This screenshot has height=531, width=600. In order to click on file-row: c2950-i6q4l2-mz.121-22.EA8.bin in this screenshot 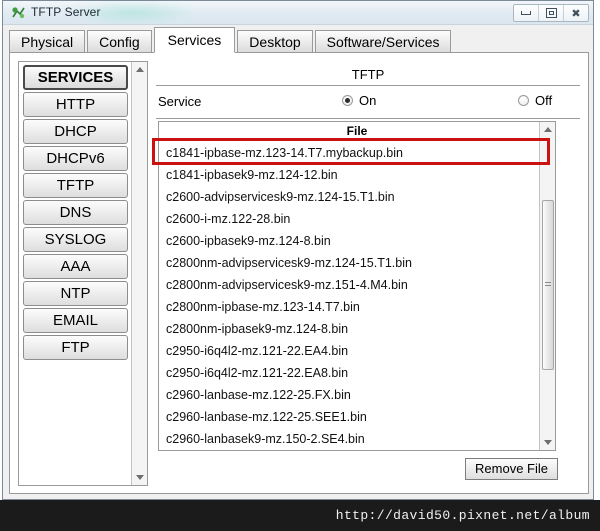, I will do `click(348, 373)`.